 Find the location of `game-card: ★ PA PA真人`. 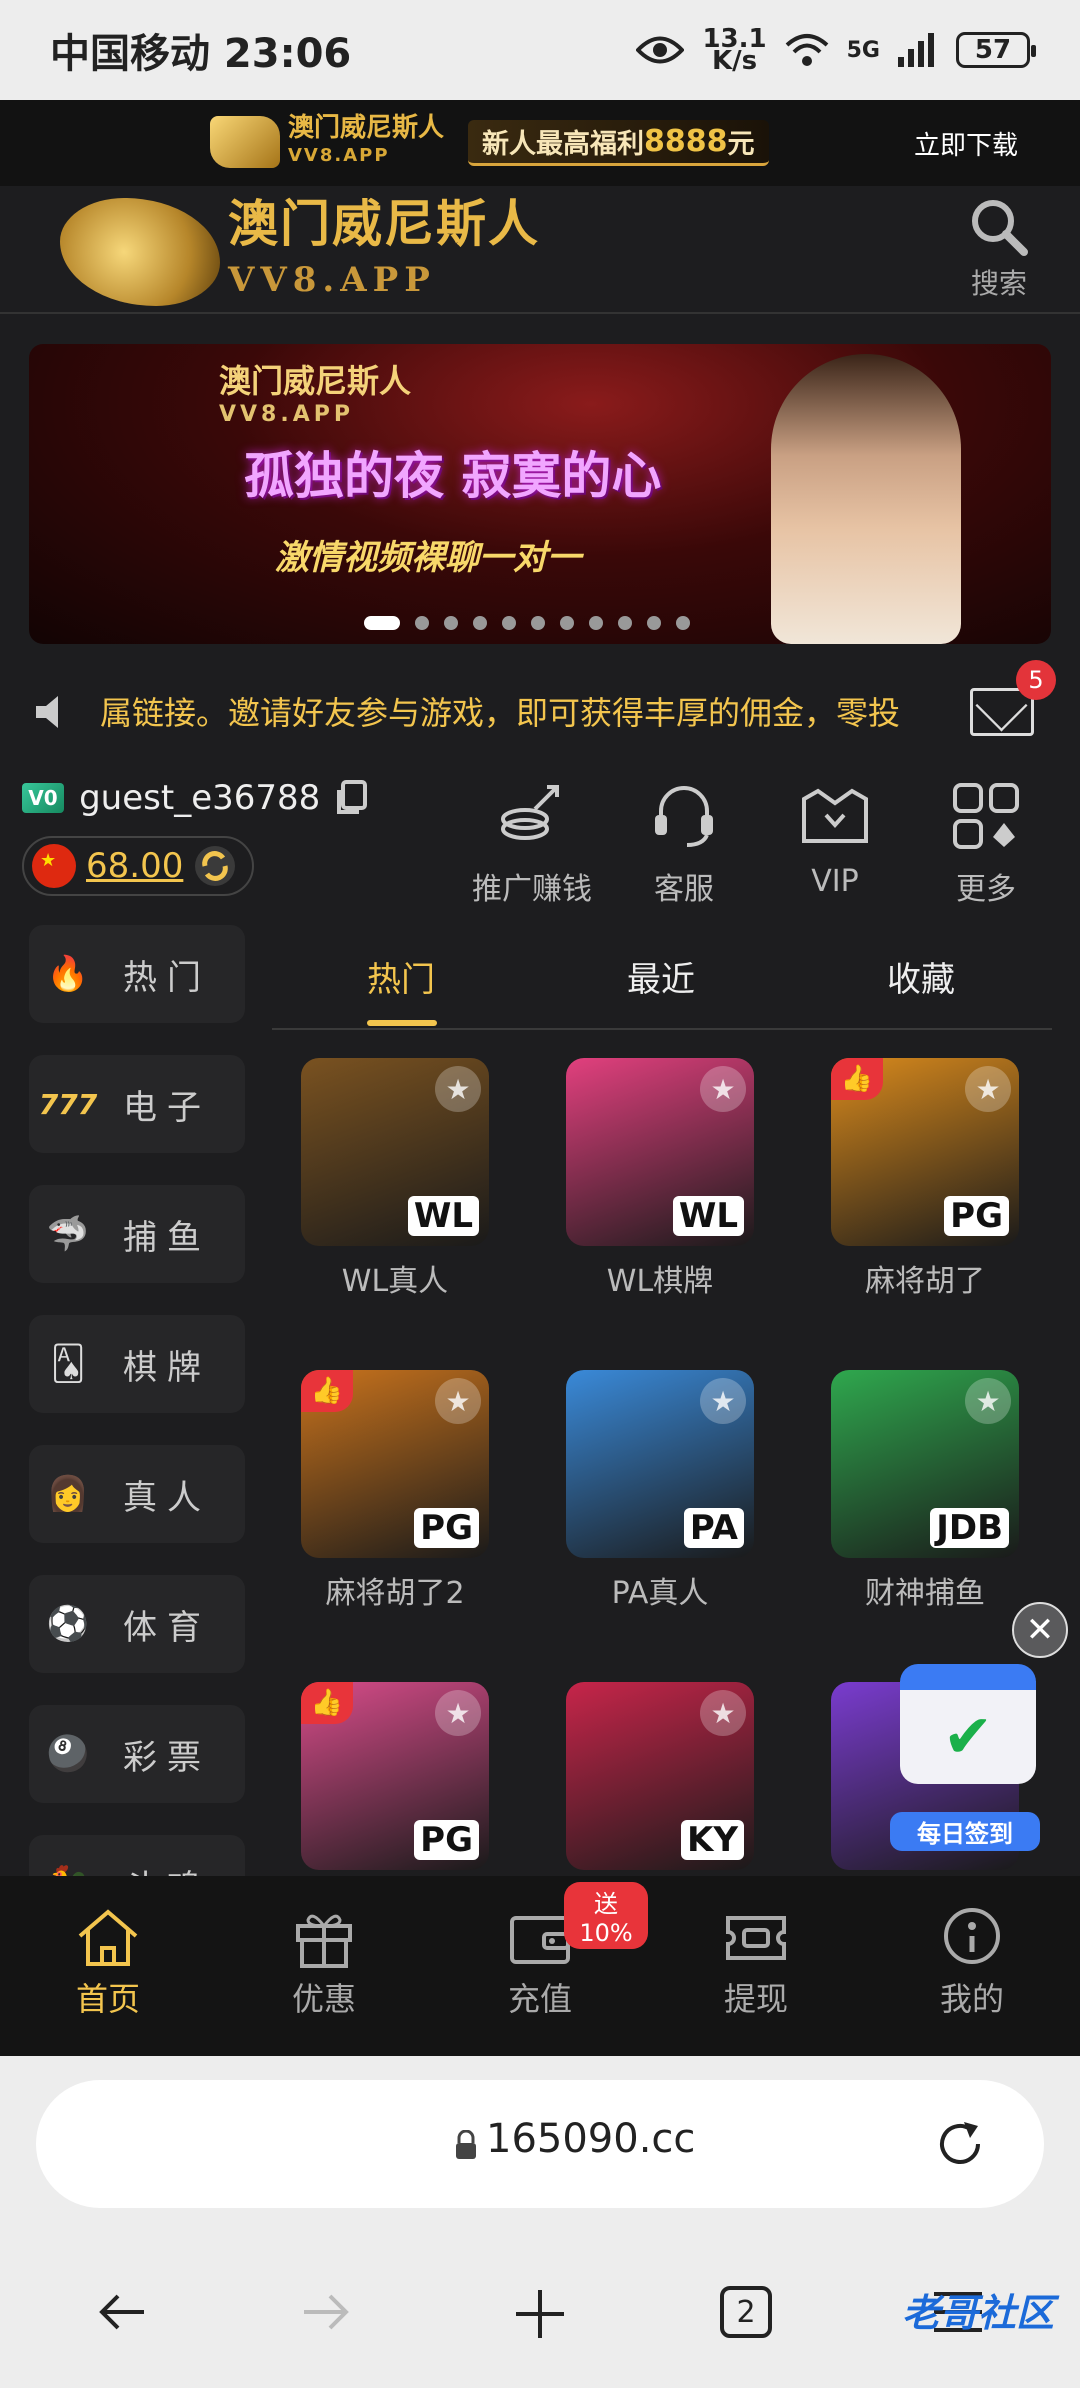

game-card: ★ PA PA真人 is located at coordinates (660, 1491).